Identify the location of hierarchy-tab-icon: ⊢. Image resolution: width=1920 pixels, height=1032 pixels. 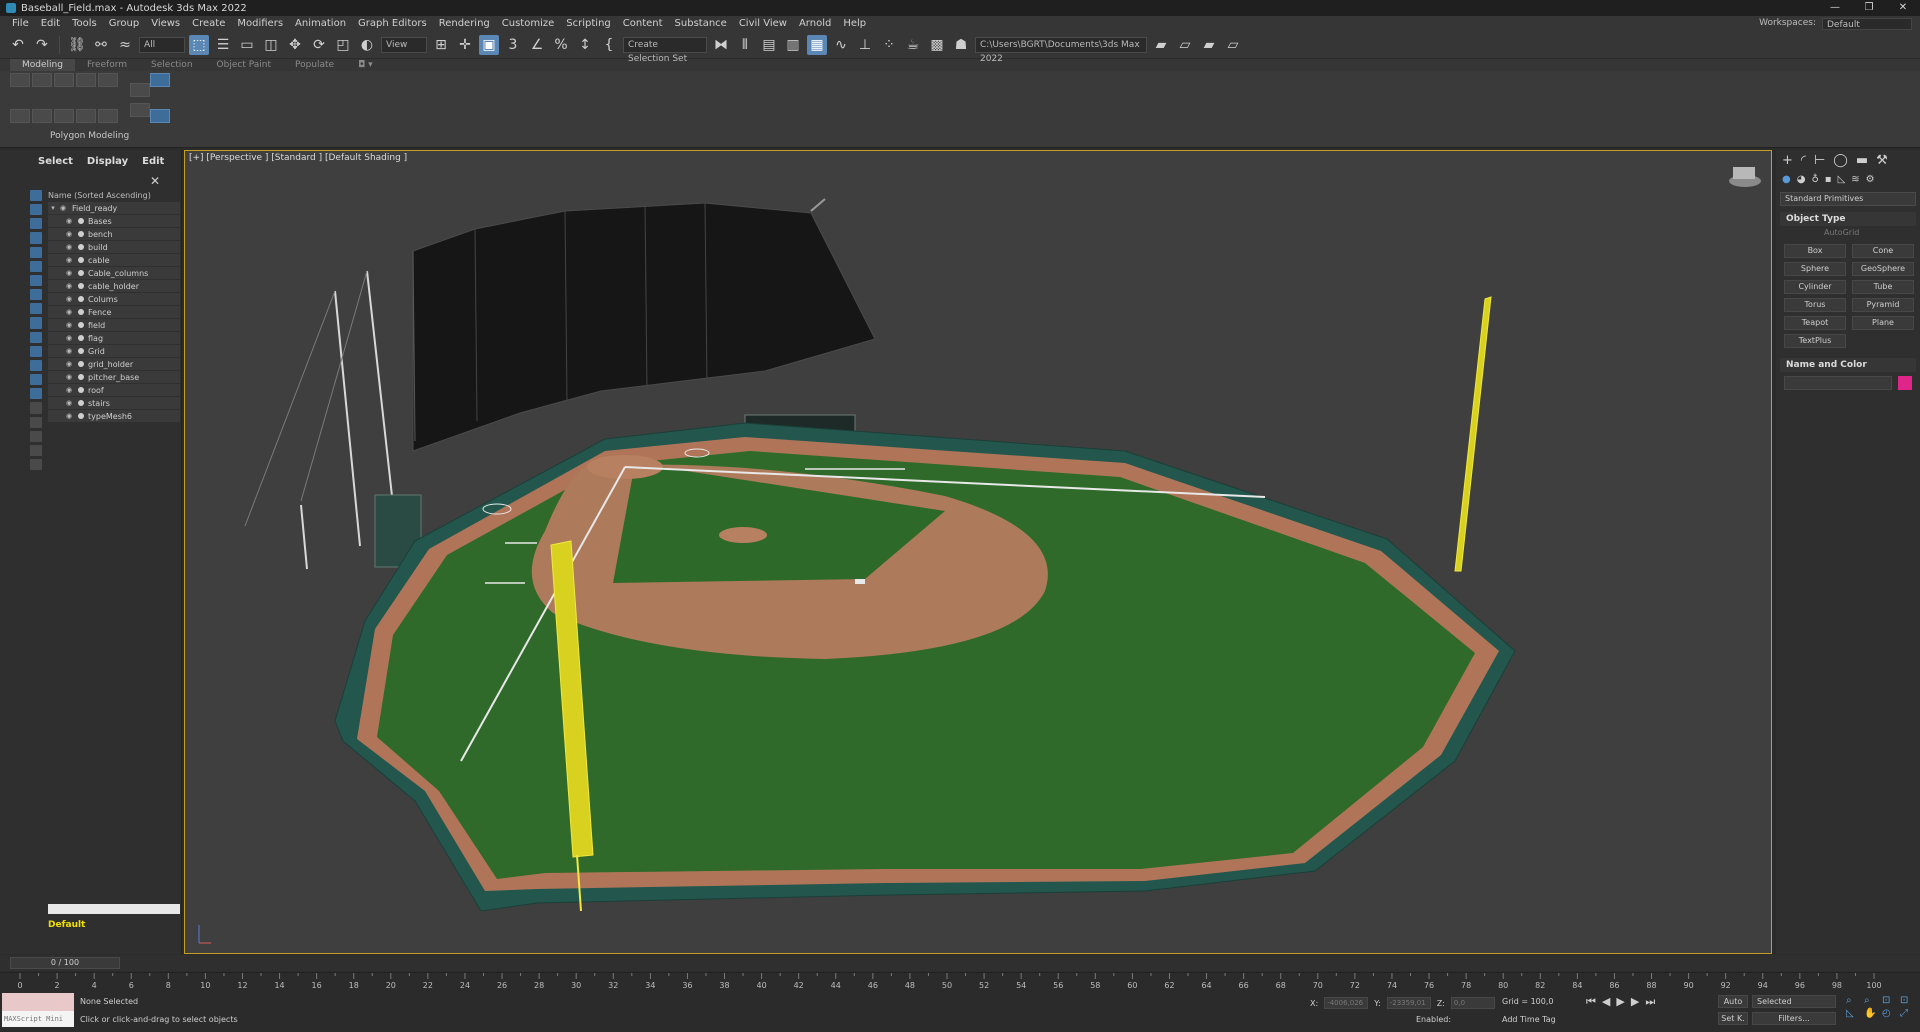
(1819, 160).